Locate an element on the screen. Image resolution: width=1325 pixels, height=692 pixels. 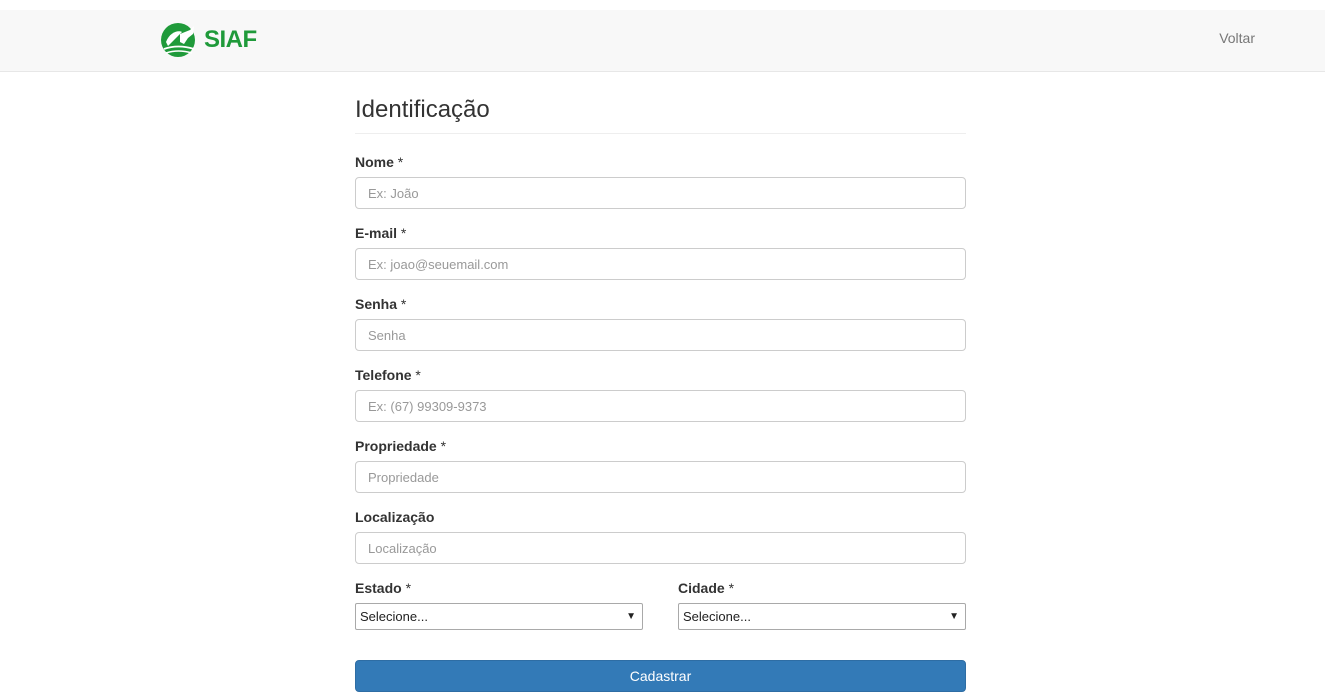
email-label: E-mail * is located at coordinates (660, 233).